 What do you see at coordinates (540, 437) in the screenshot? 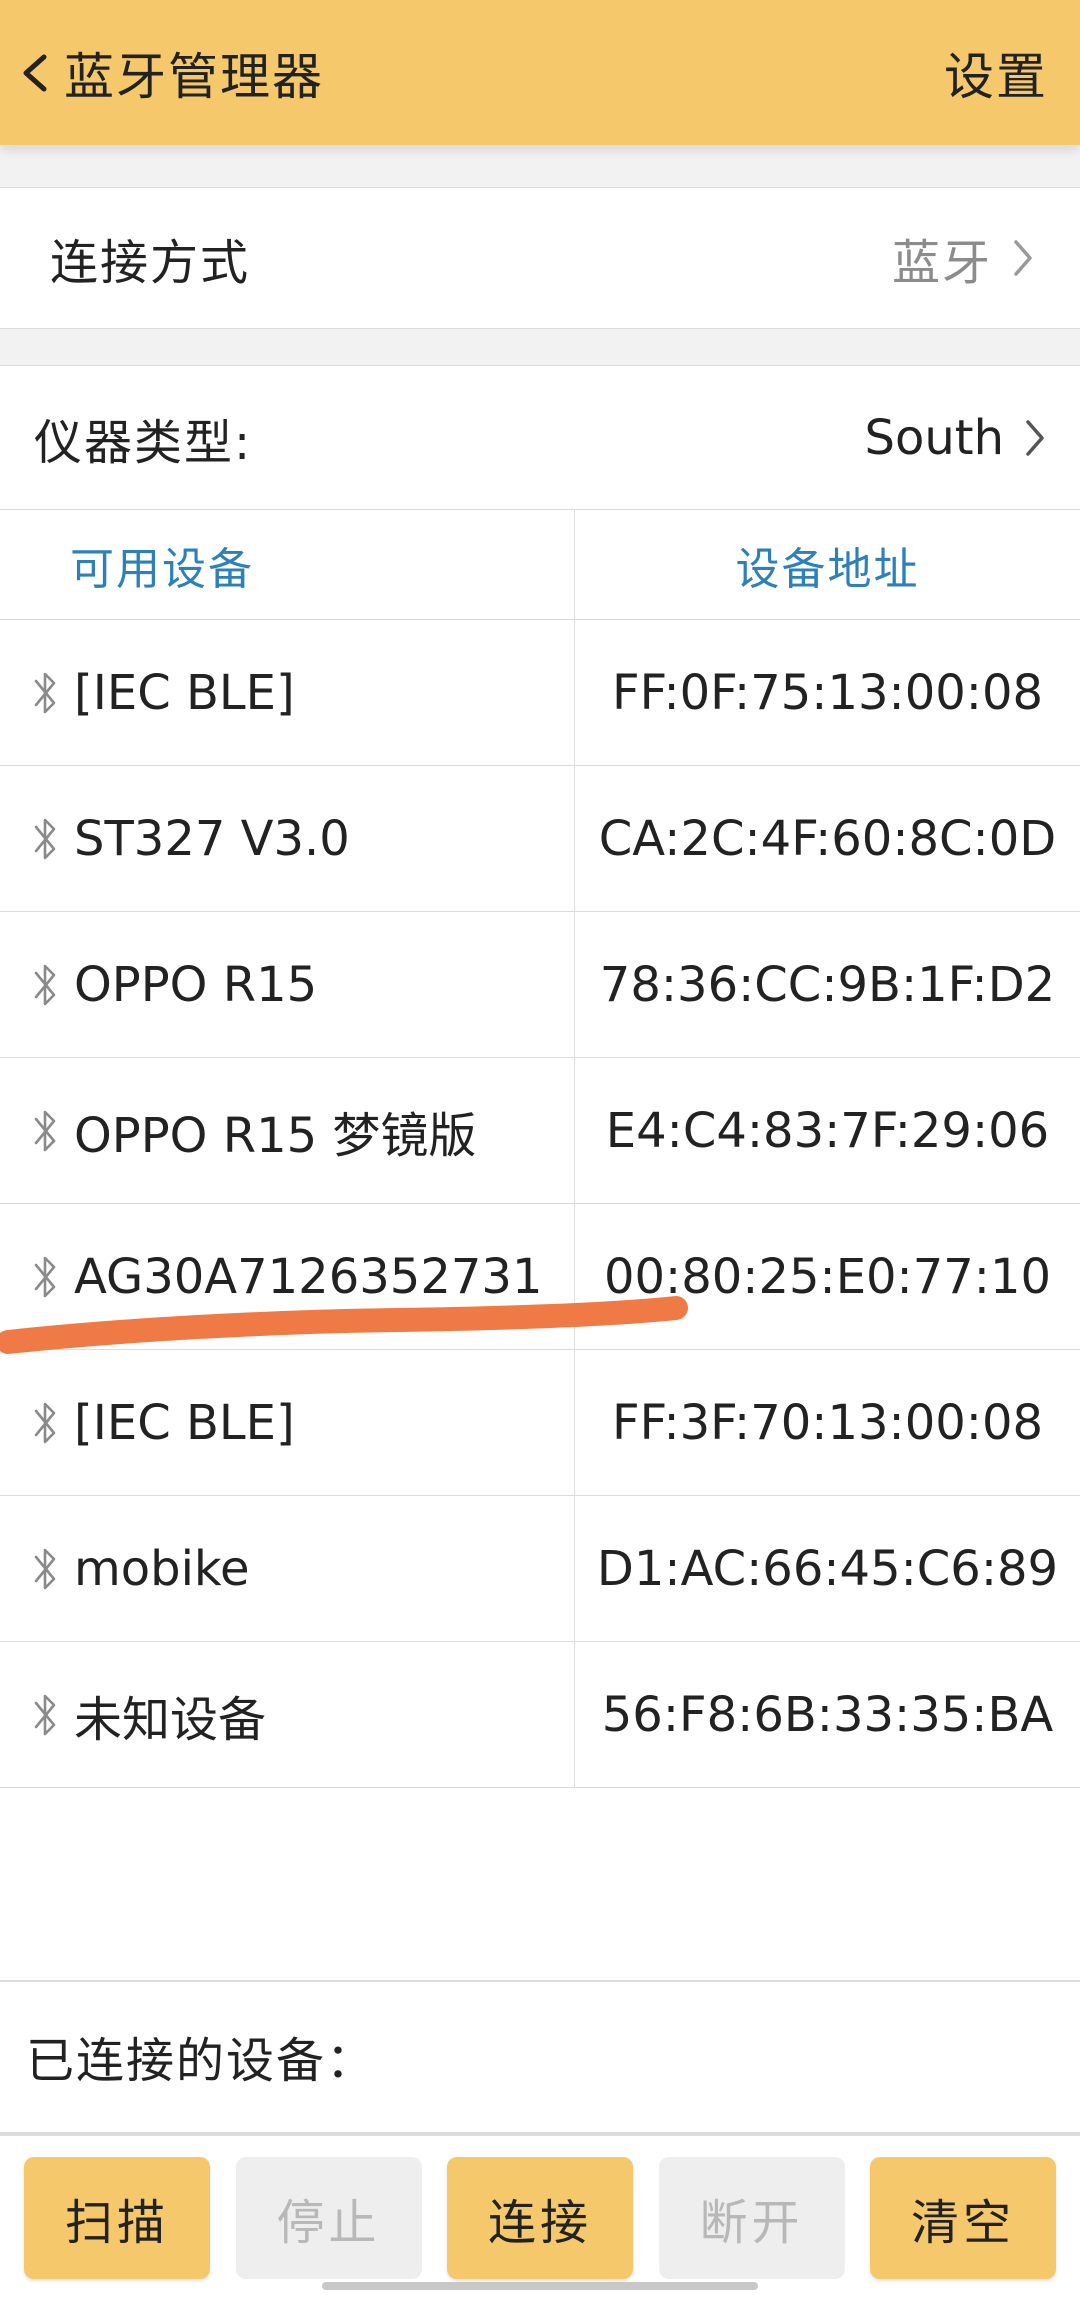
I see `instrument-type-row: 仪器类型: South` at bounding box center [540, 437].